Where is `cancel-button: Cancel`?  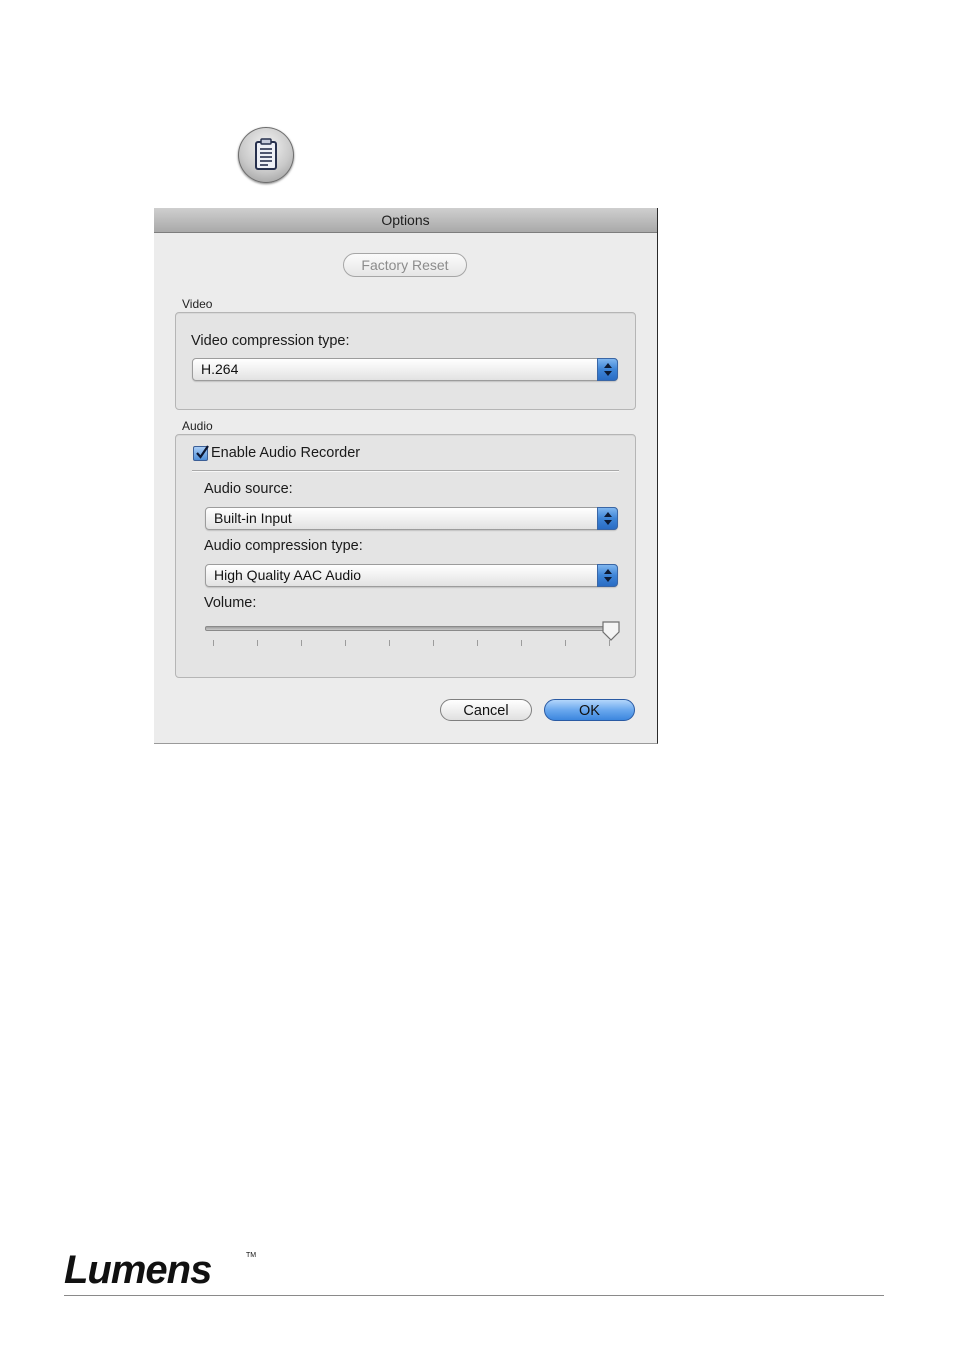 cancel-button: Cancel is located at coordinates (486, 710).